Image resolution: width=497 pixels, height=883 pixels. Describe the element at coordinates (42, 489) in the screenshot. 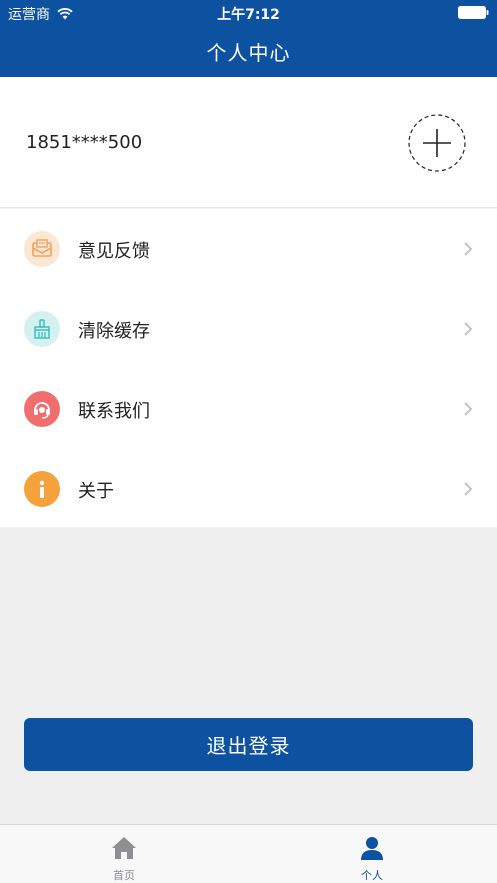

I see `info-icon` at that location.